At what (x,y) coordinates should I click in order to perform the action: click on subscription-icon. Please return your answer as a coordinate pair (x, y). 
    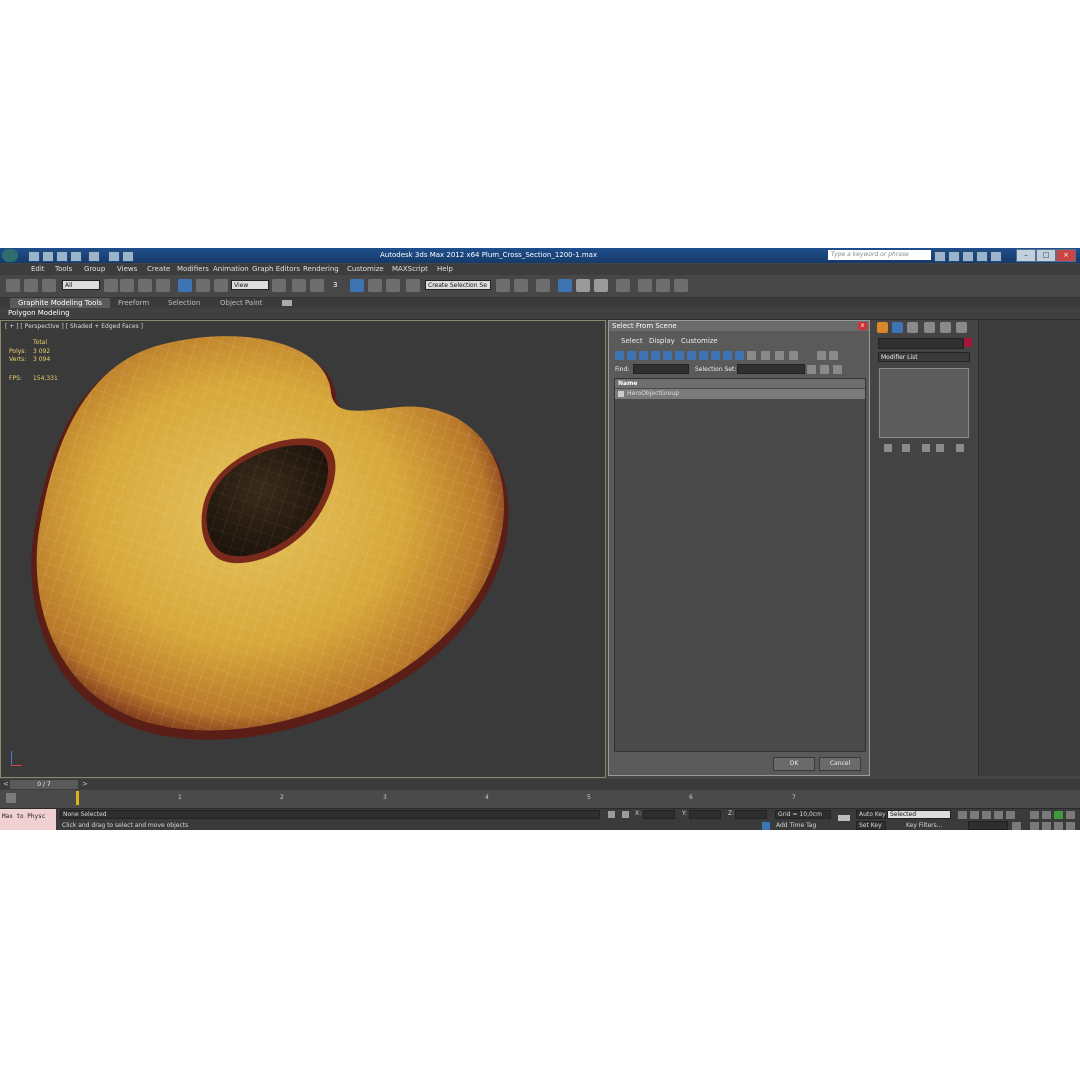
    Looking at the image, I should click on (954, 256).